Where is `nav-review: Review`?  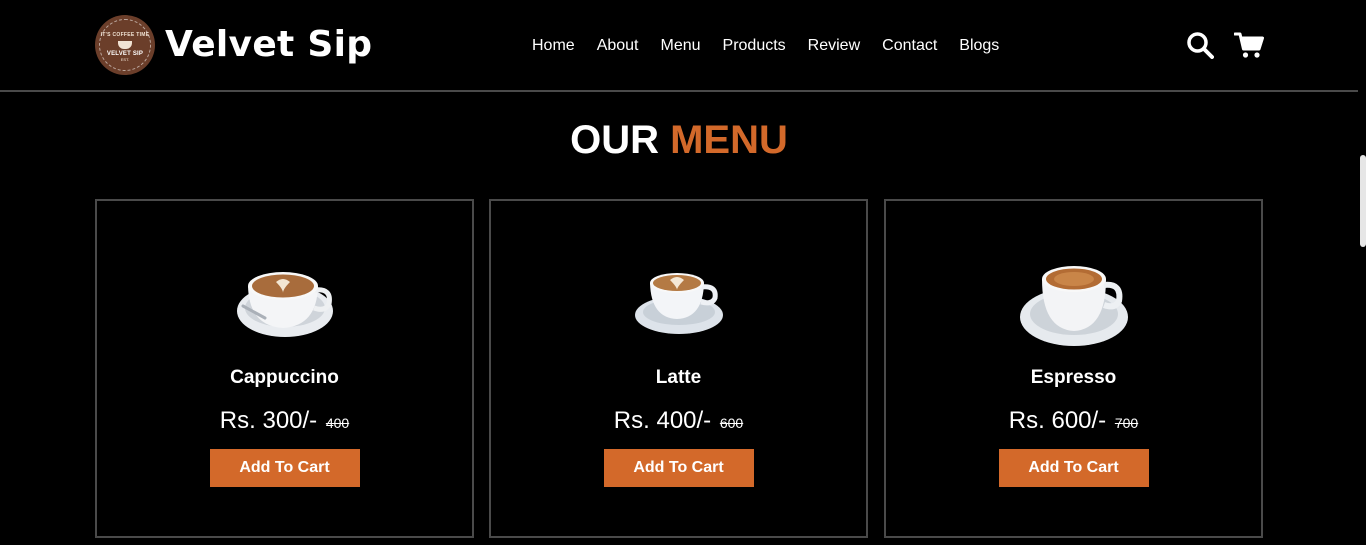 nav-review: Review is located at coordinates (834, 46).